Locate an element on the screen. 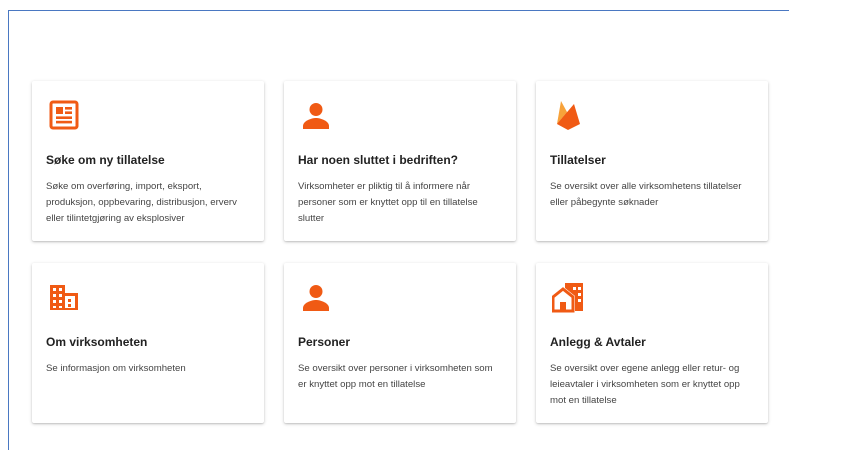 The width and height of the screenshot is (849, 450). card-title: Tillatelser is located at coordinates (578, 160).